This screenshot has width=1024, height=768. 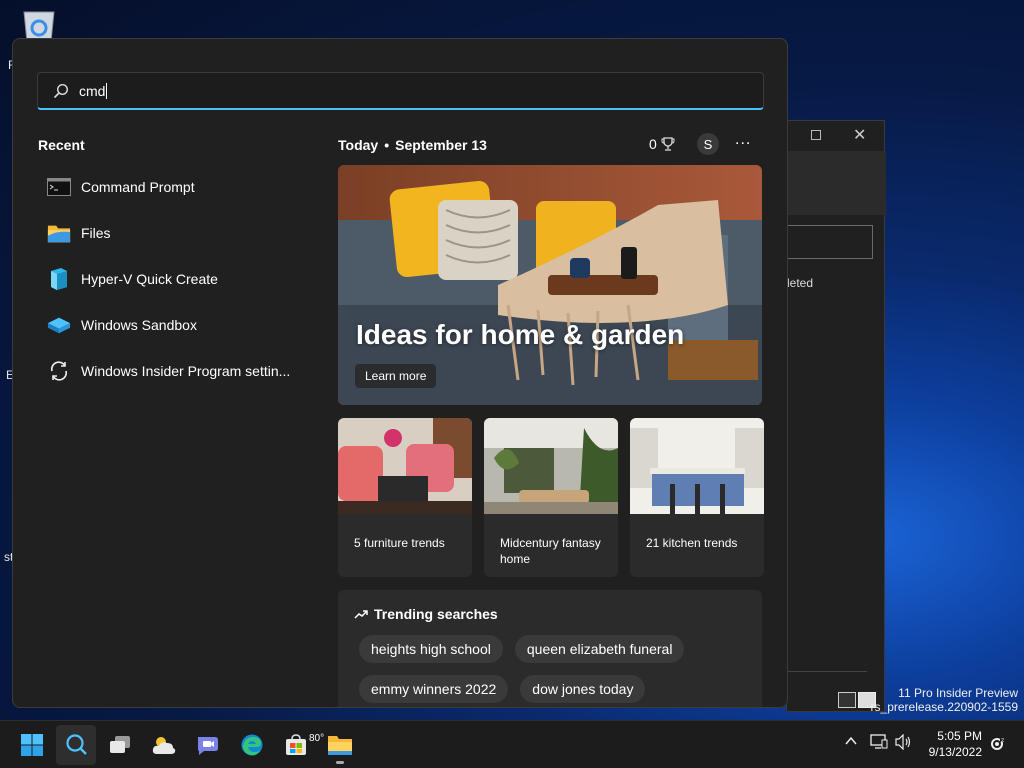 I want to click on recent-item-label: Command Prompt, so click(x=138, y=187).